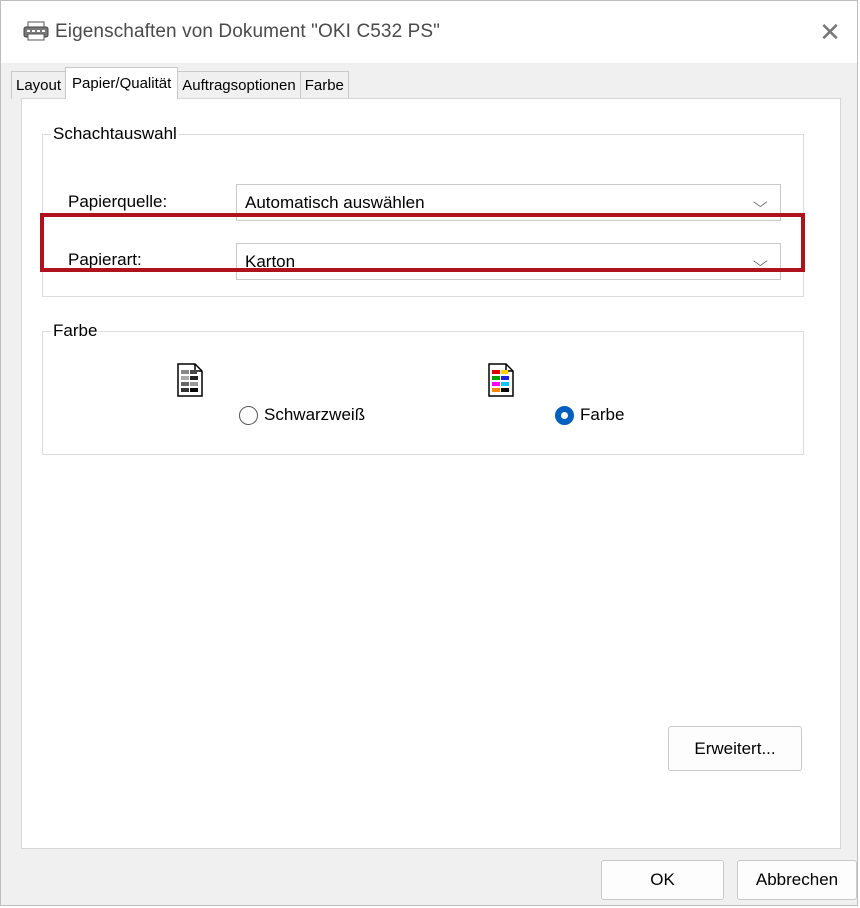 This screenshot has height=908, width=860. What do you see at coordinates (423, 388) in the screenshot?
I see `color-group: Farbe Schwarzweiß Farbe` at bounding box center [423, 388].